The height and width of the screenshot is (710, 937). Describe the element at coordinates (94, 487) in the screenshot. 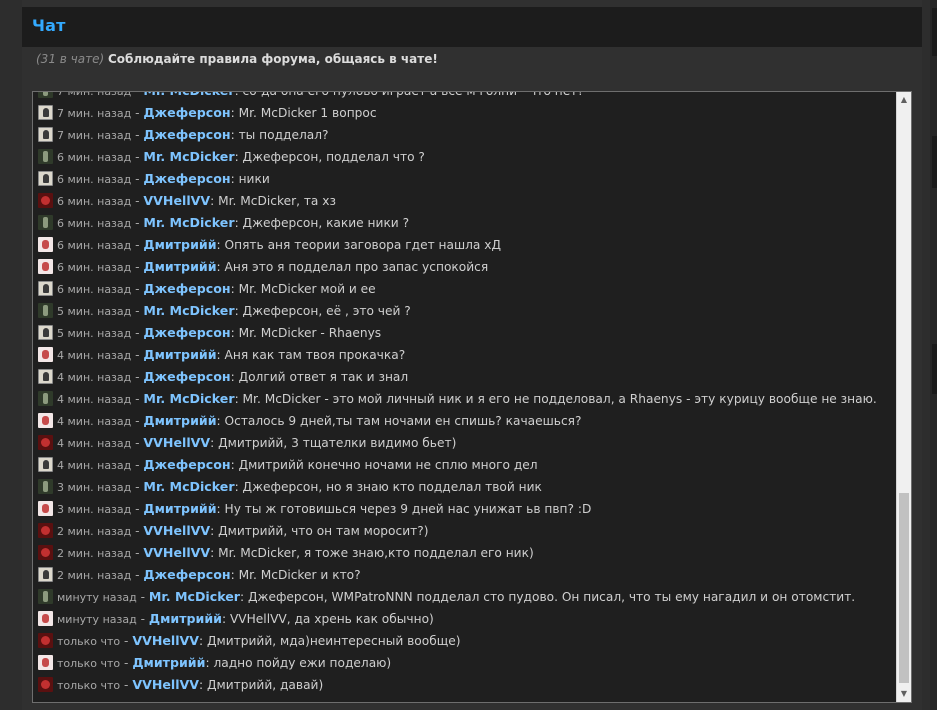

I see `message-timestamp: 3 мин. назад` at that location.